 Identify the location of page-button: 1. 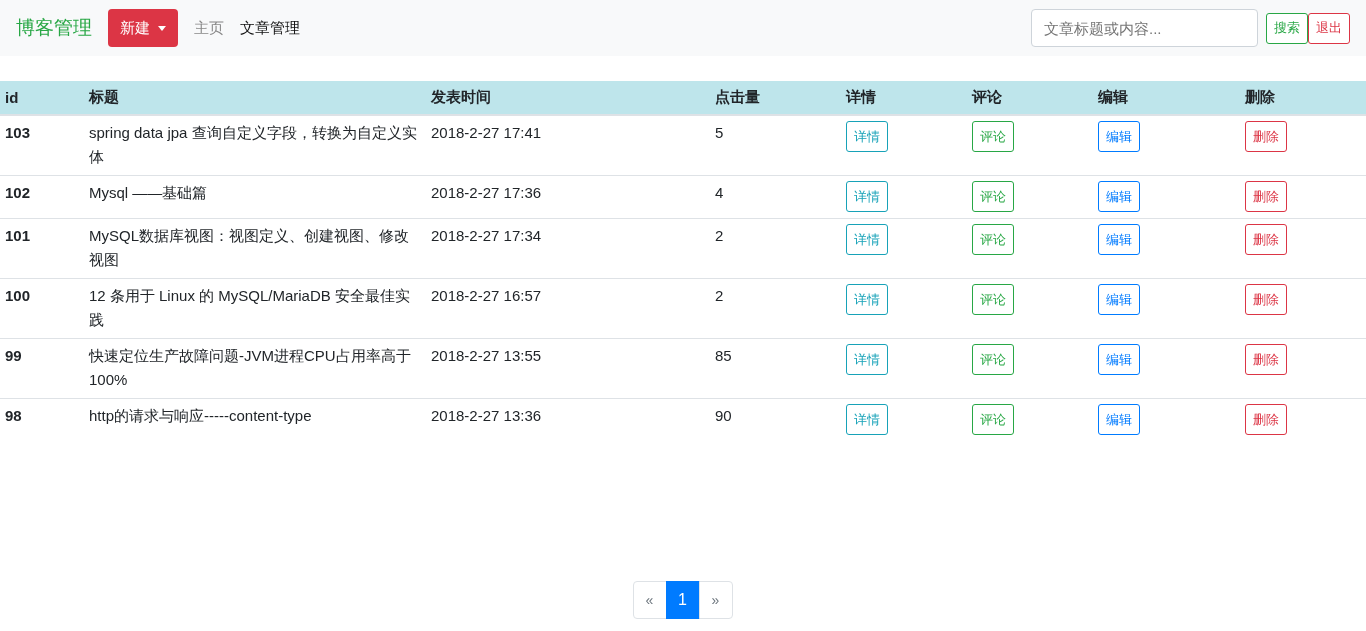
(682, 600).